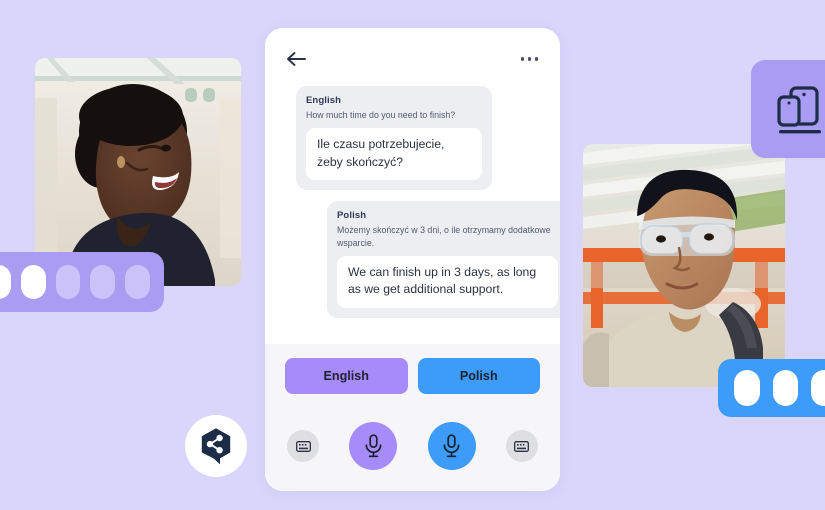  I want to click on message-language-label: Polish, so click(352, 216).